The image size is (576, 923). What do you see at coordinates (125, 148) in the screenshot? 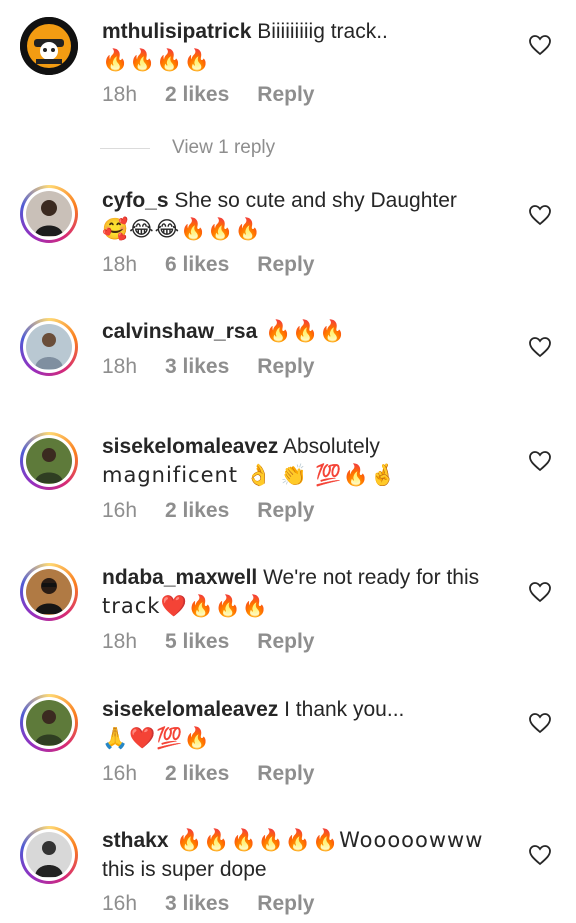
I see `replies-divider` at bounding box center [125, 148].